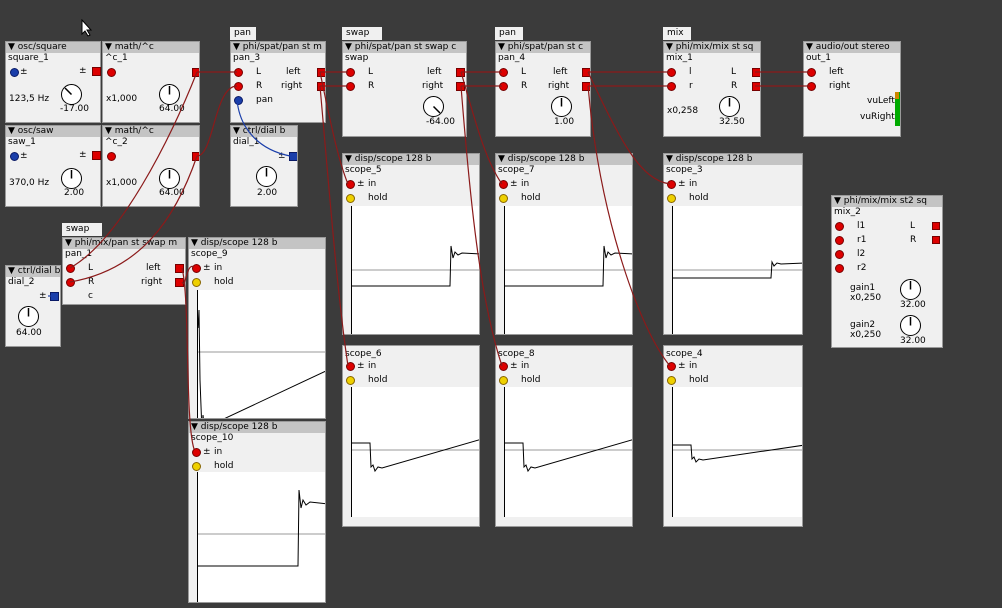  Describe the element at coordinates (257, 328) in the screenshot. I see `scope-9-module: ▼ disp/scope 128 b scope_9 ± in hold` at that location.